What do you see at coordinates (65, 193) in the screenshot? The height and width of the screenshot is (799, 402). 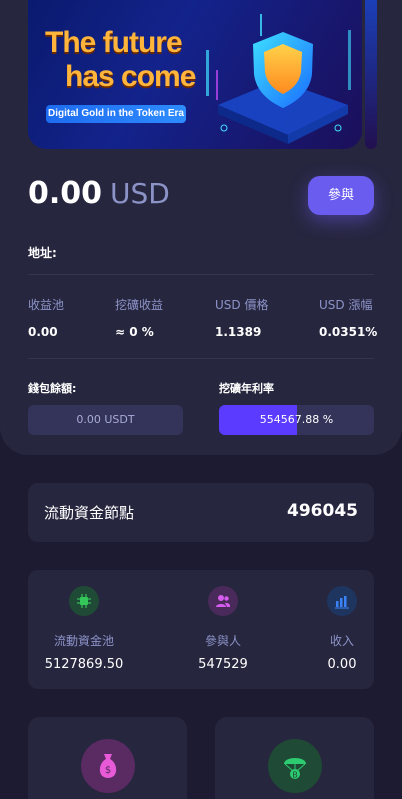 I see `balance-amount: 0.00` at bounding box center [65, 193].